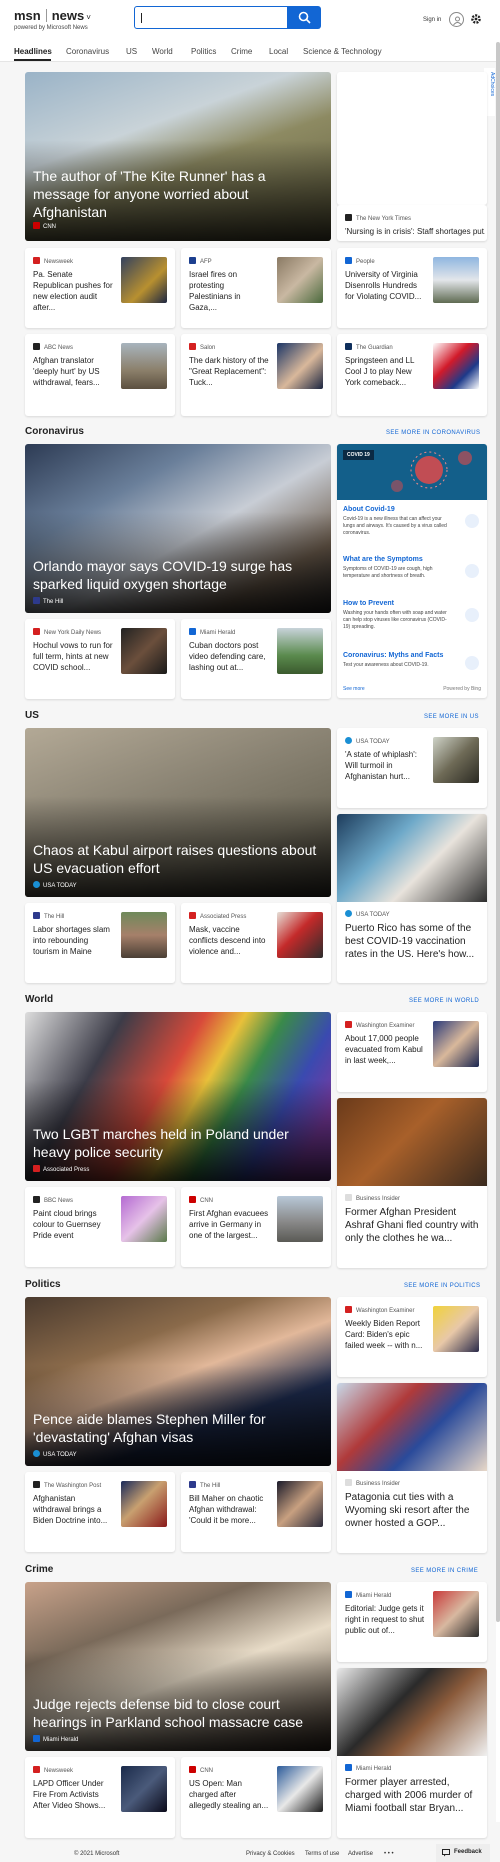  I want to click on covid-item-title: What are the Symptoms, so click(413, 559).